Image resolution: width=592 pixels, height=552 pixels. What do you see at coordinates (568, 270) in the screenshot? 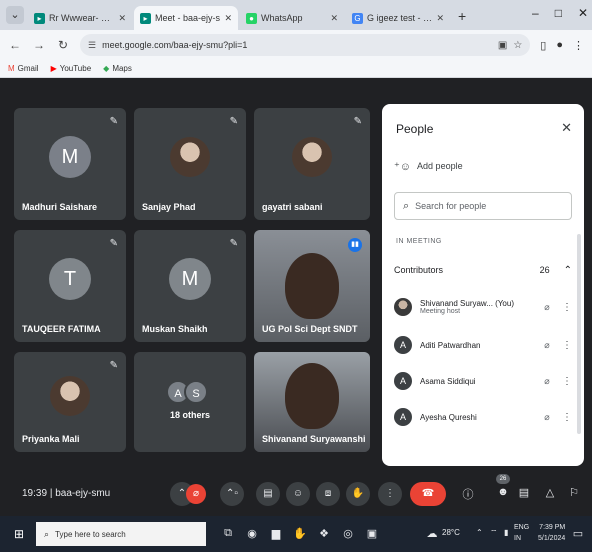
I see `chevron-up-icon: ⌃` at bounding box center [568, 270].